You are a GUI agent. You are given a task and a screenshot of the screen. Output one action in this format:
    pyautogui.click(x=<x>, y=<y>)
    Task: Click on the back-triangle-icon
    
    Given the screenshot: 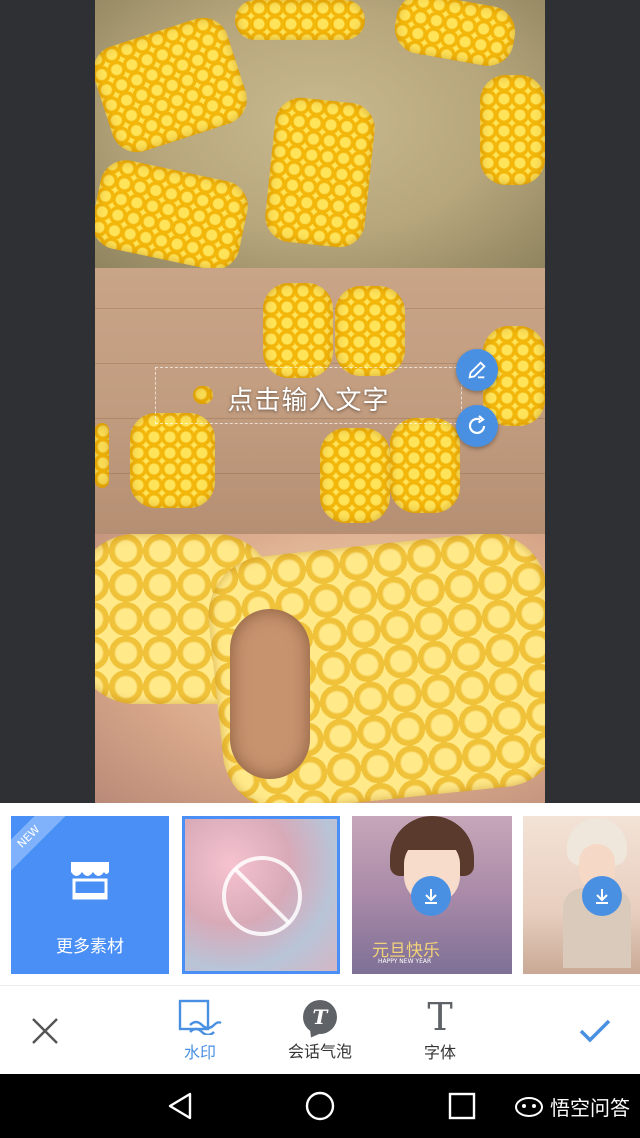 What is the action you would take?
    pyautogui.click(x=180, y=1106)
    